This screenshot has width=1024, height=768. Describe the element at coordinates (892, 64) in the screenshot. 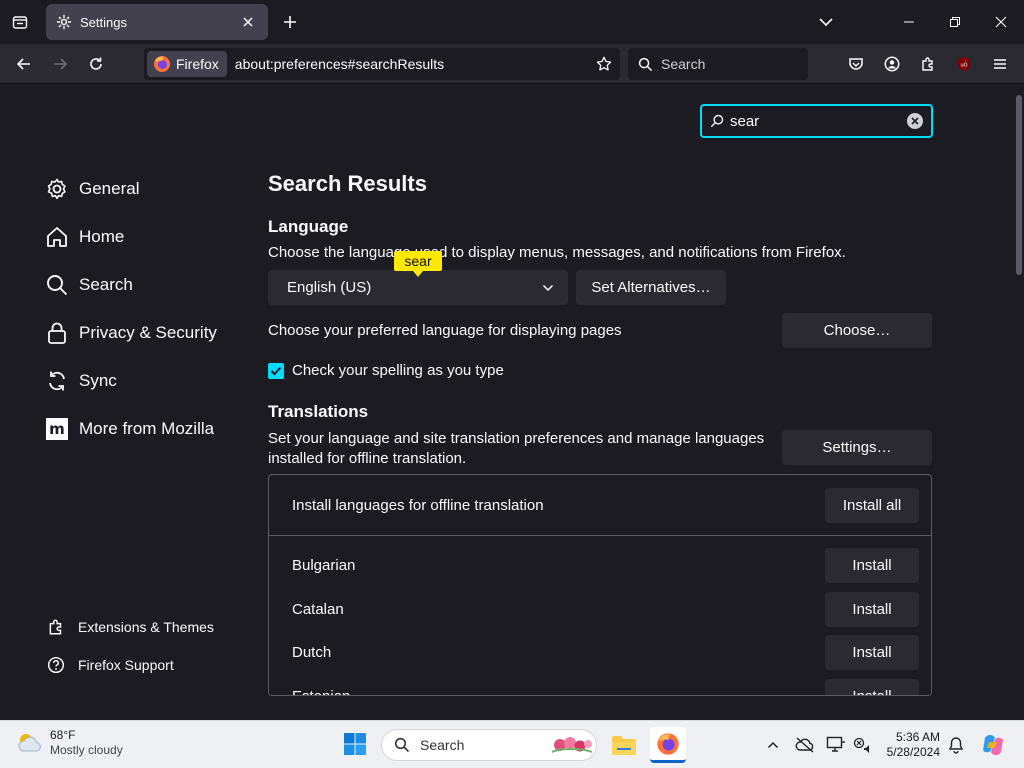

I see `account-button` at that location.